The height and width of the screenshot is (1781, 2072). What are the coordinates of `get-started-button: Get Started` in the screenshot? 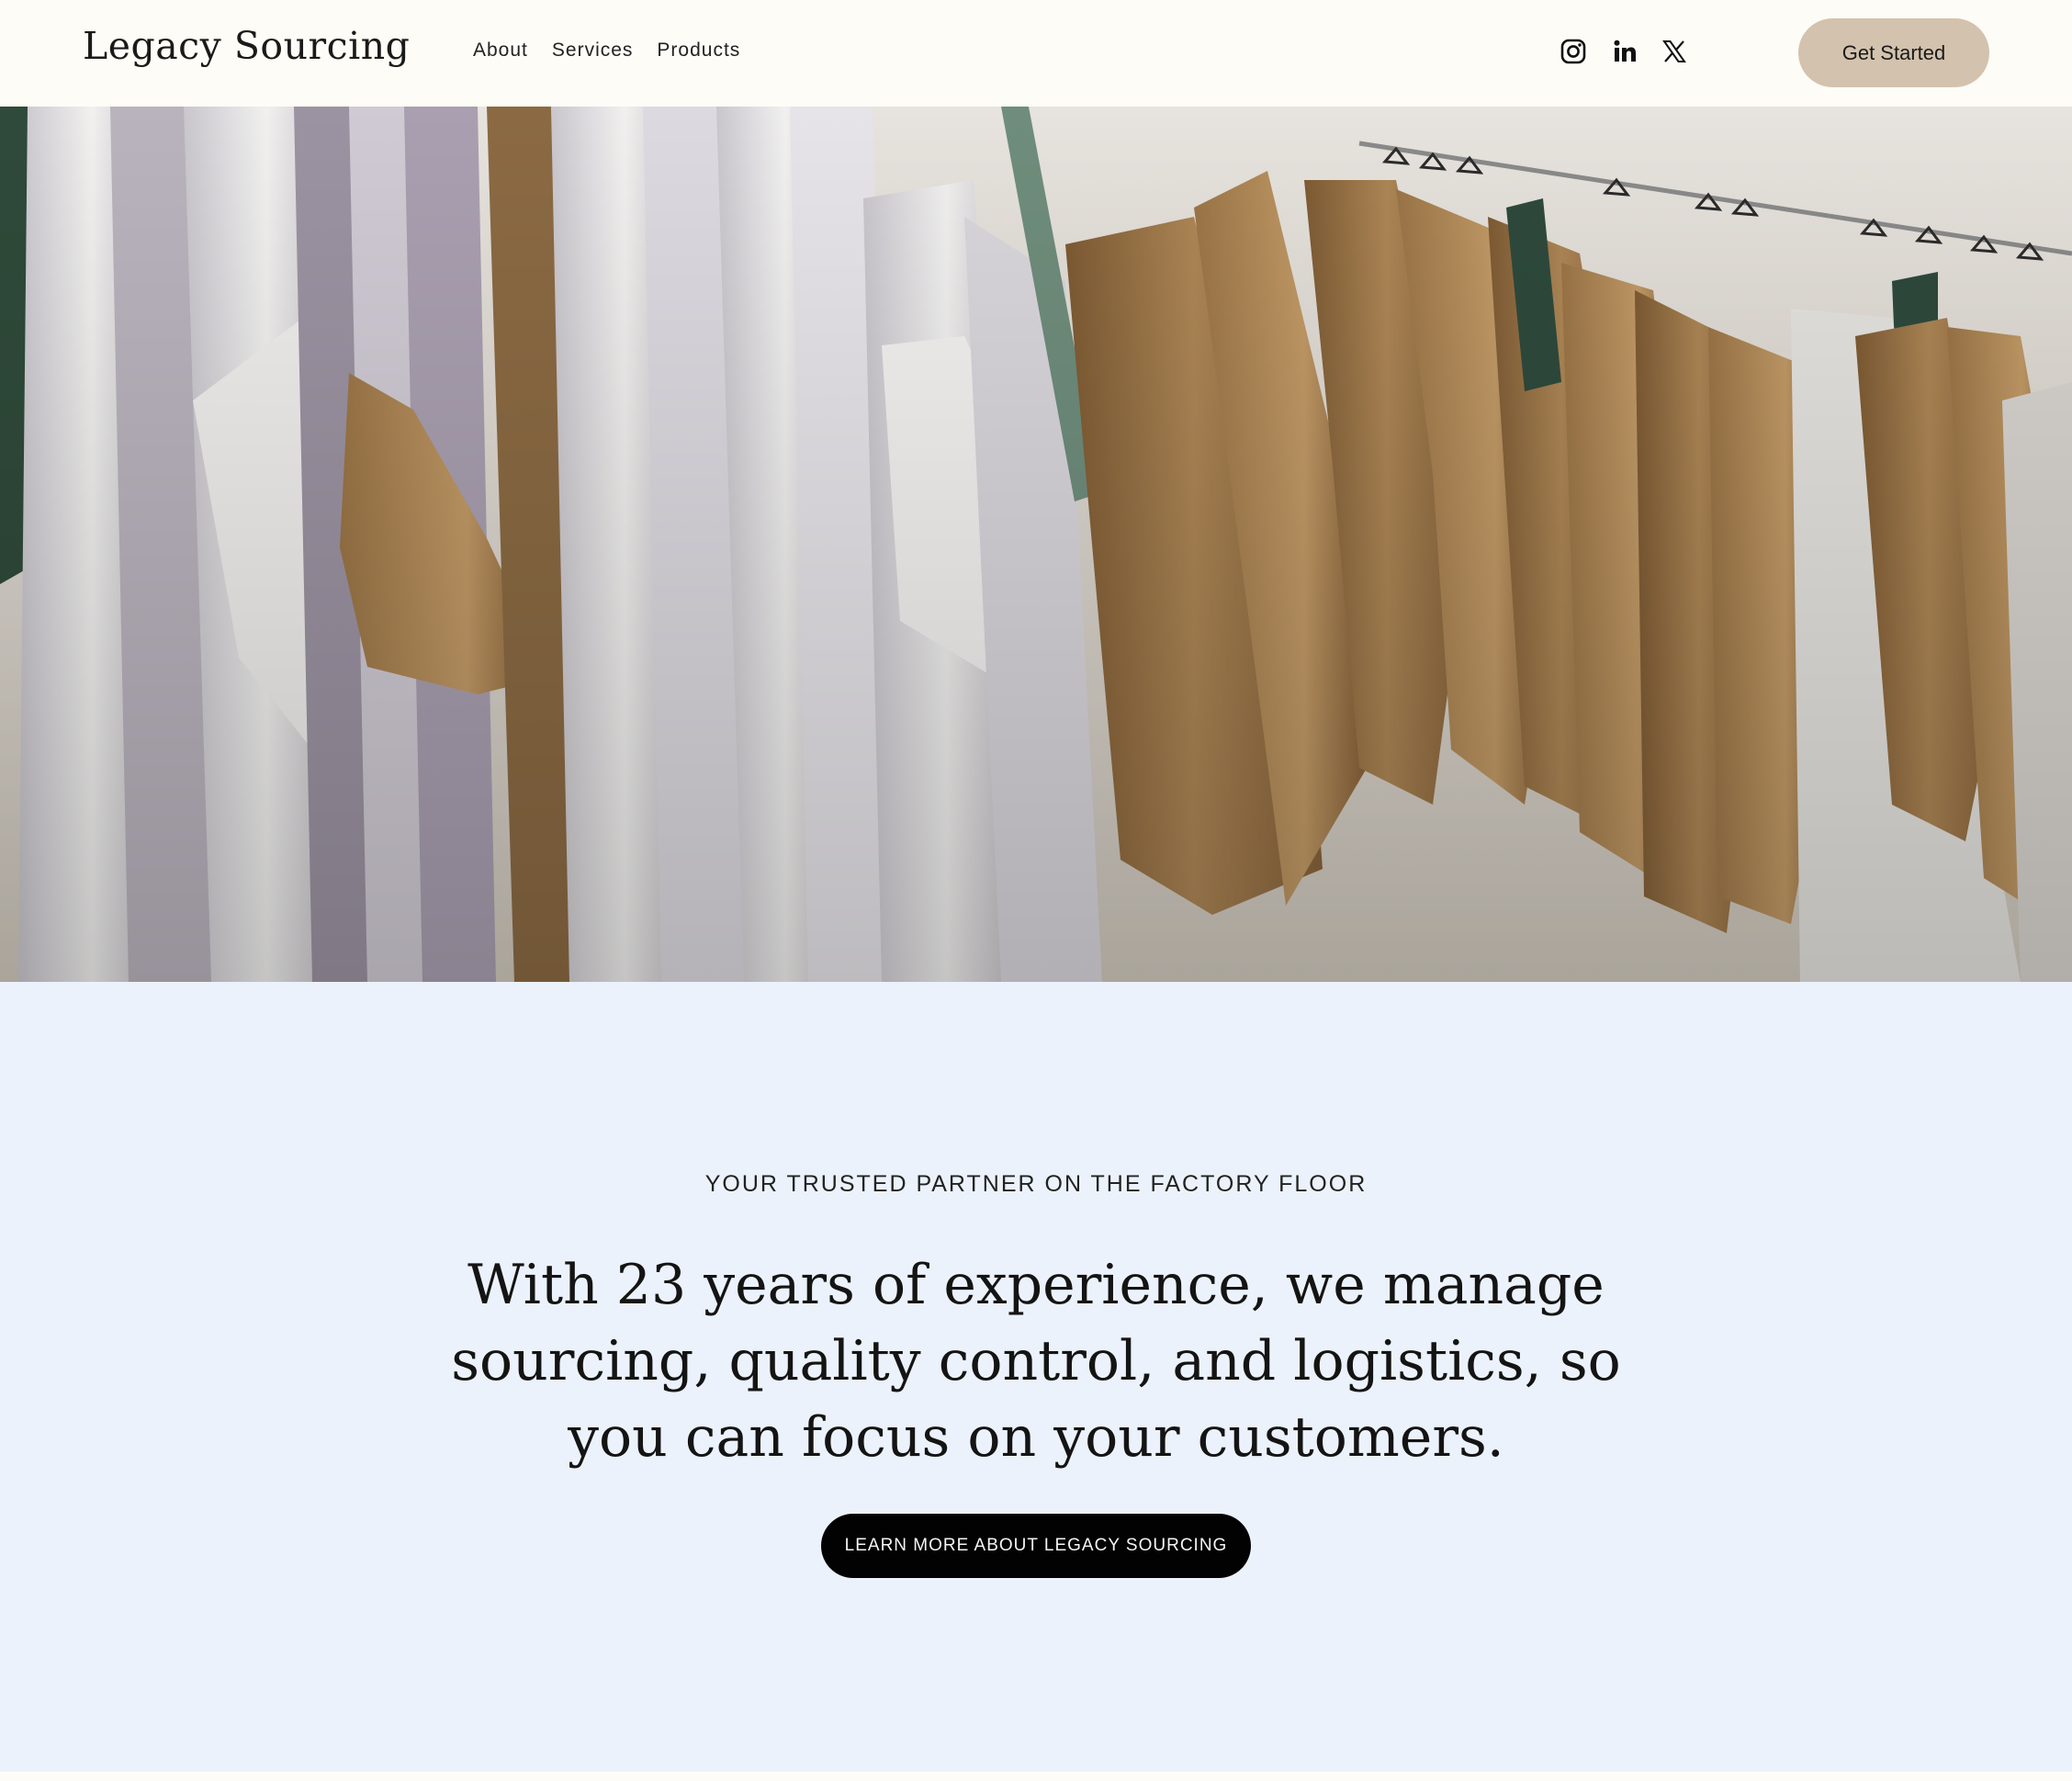 It's located at (1894, 53).